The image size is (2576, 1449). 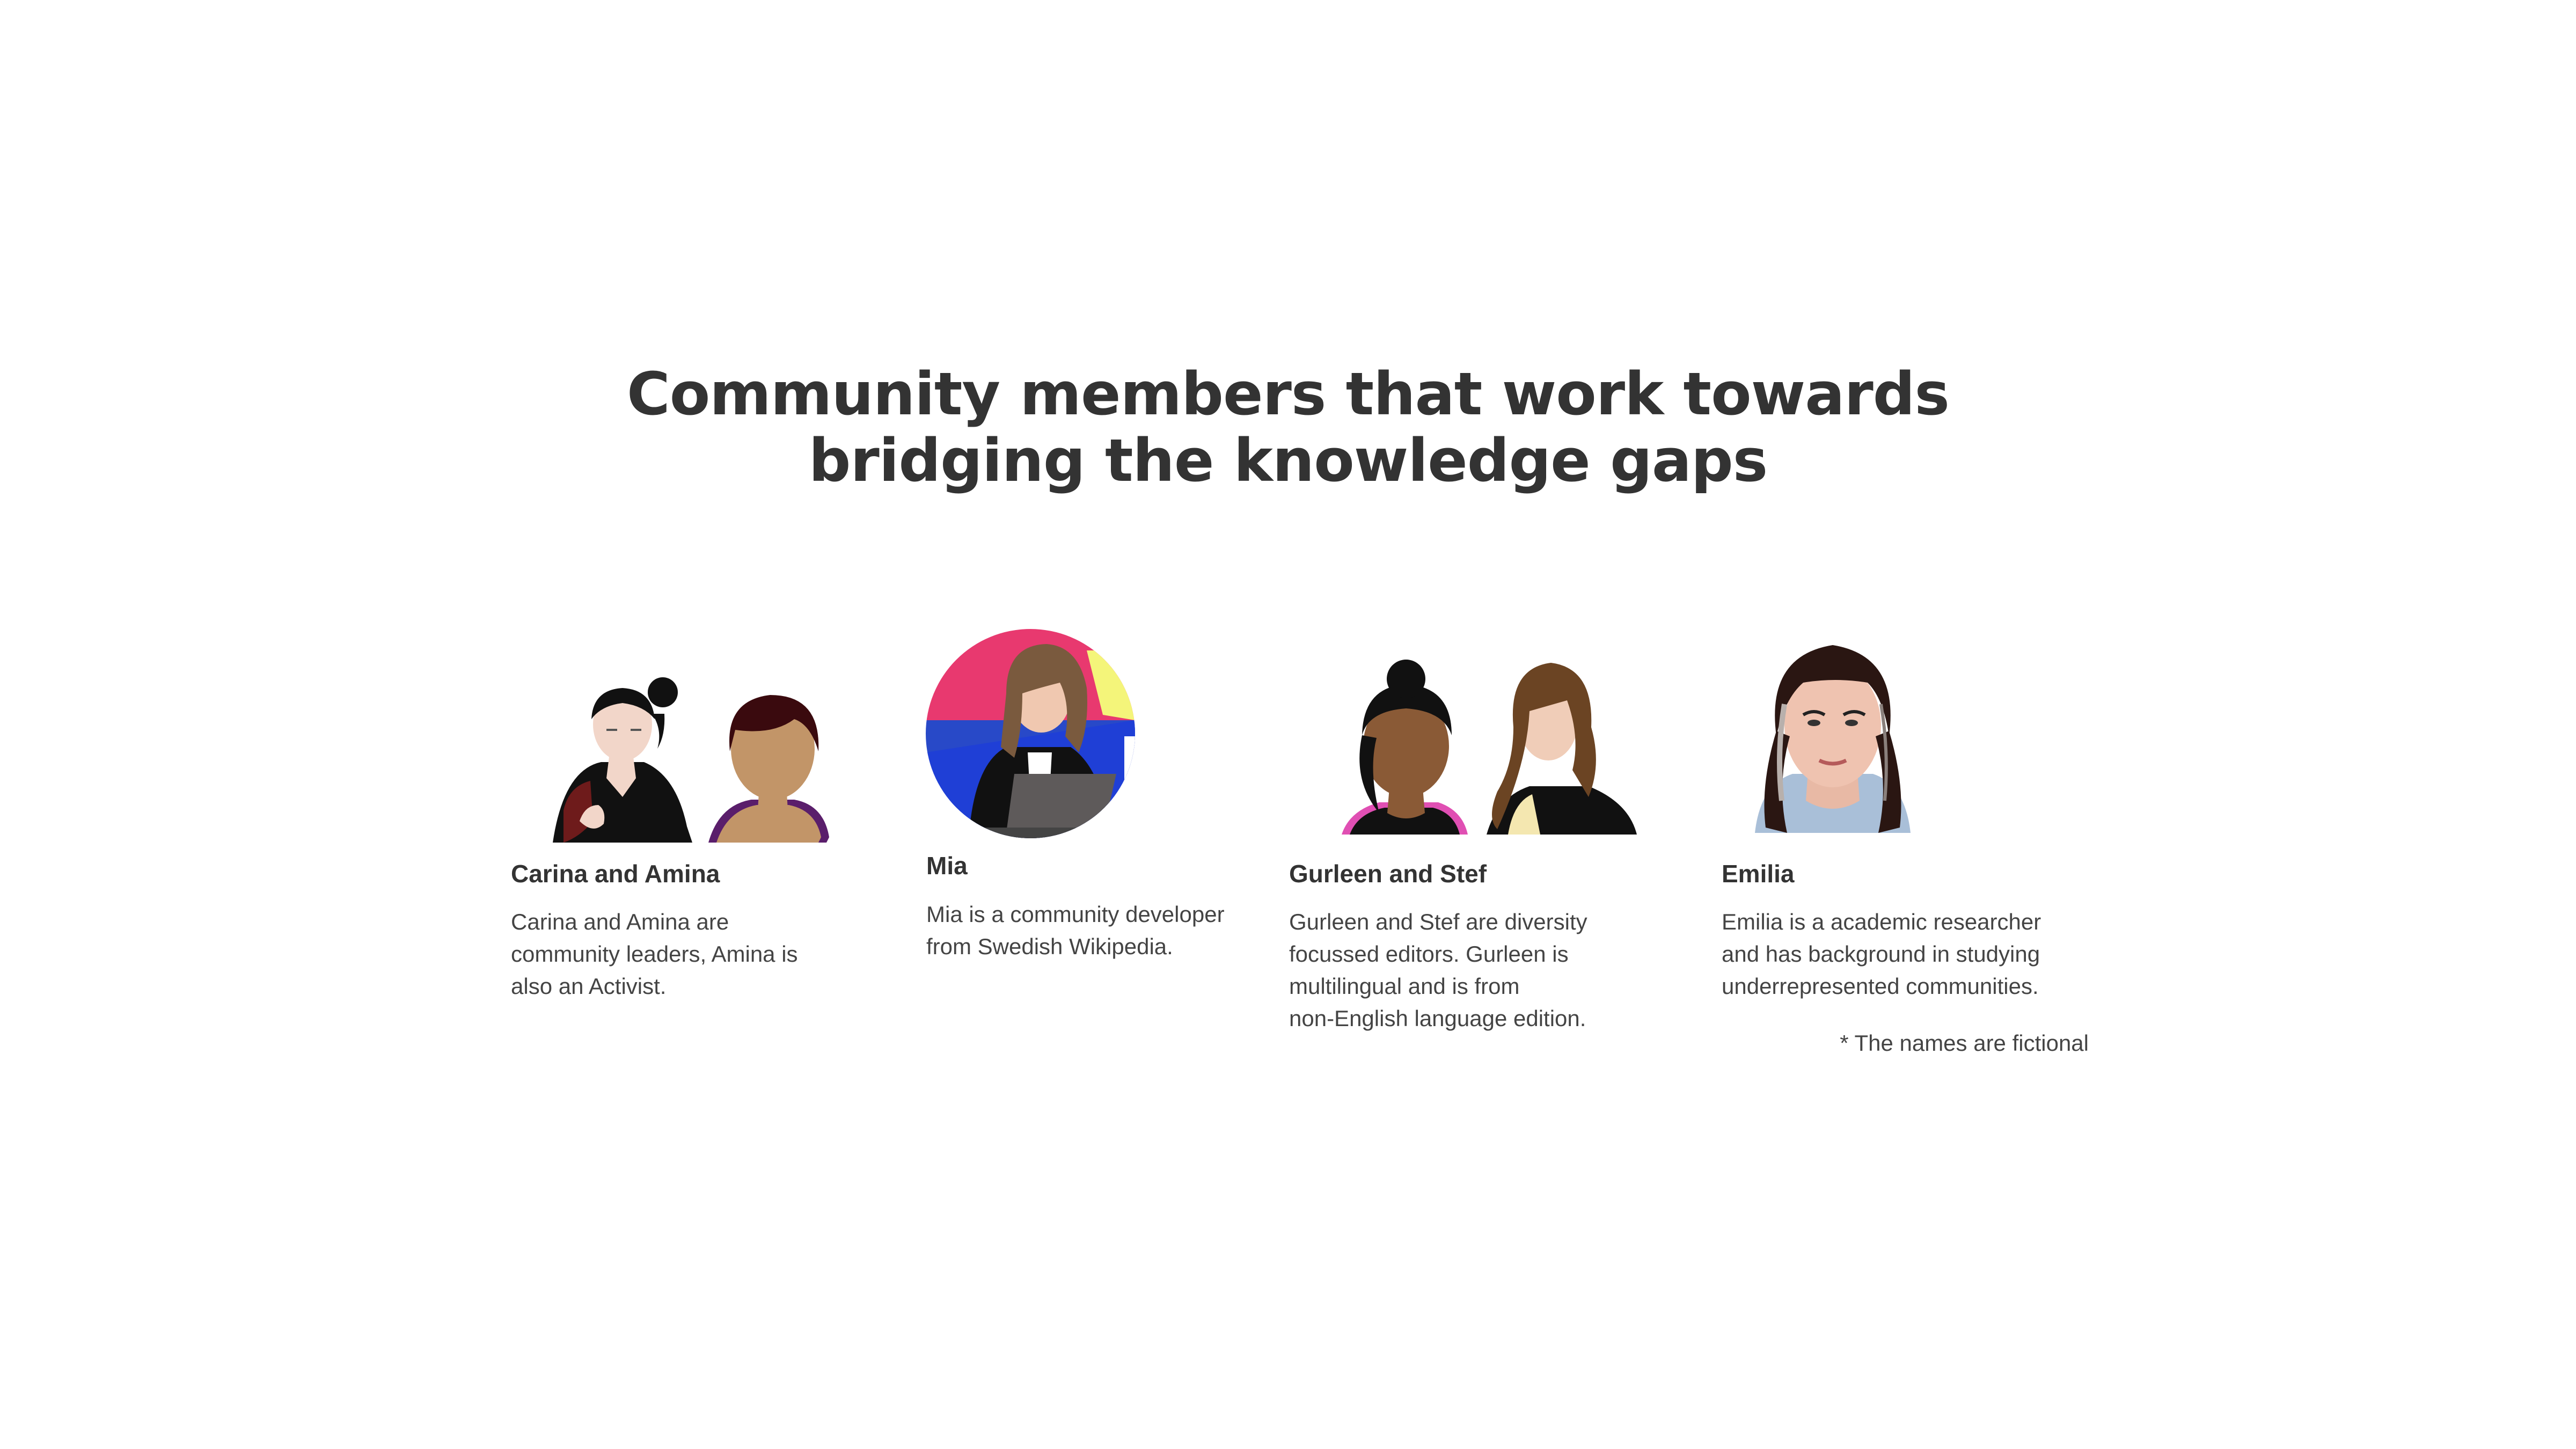 What do you see at coordinates (1404, 986) in the screenshot?
I see `member-description-line: multilingual and is from` at bounding box center [1404, 986].